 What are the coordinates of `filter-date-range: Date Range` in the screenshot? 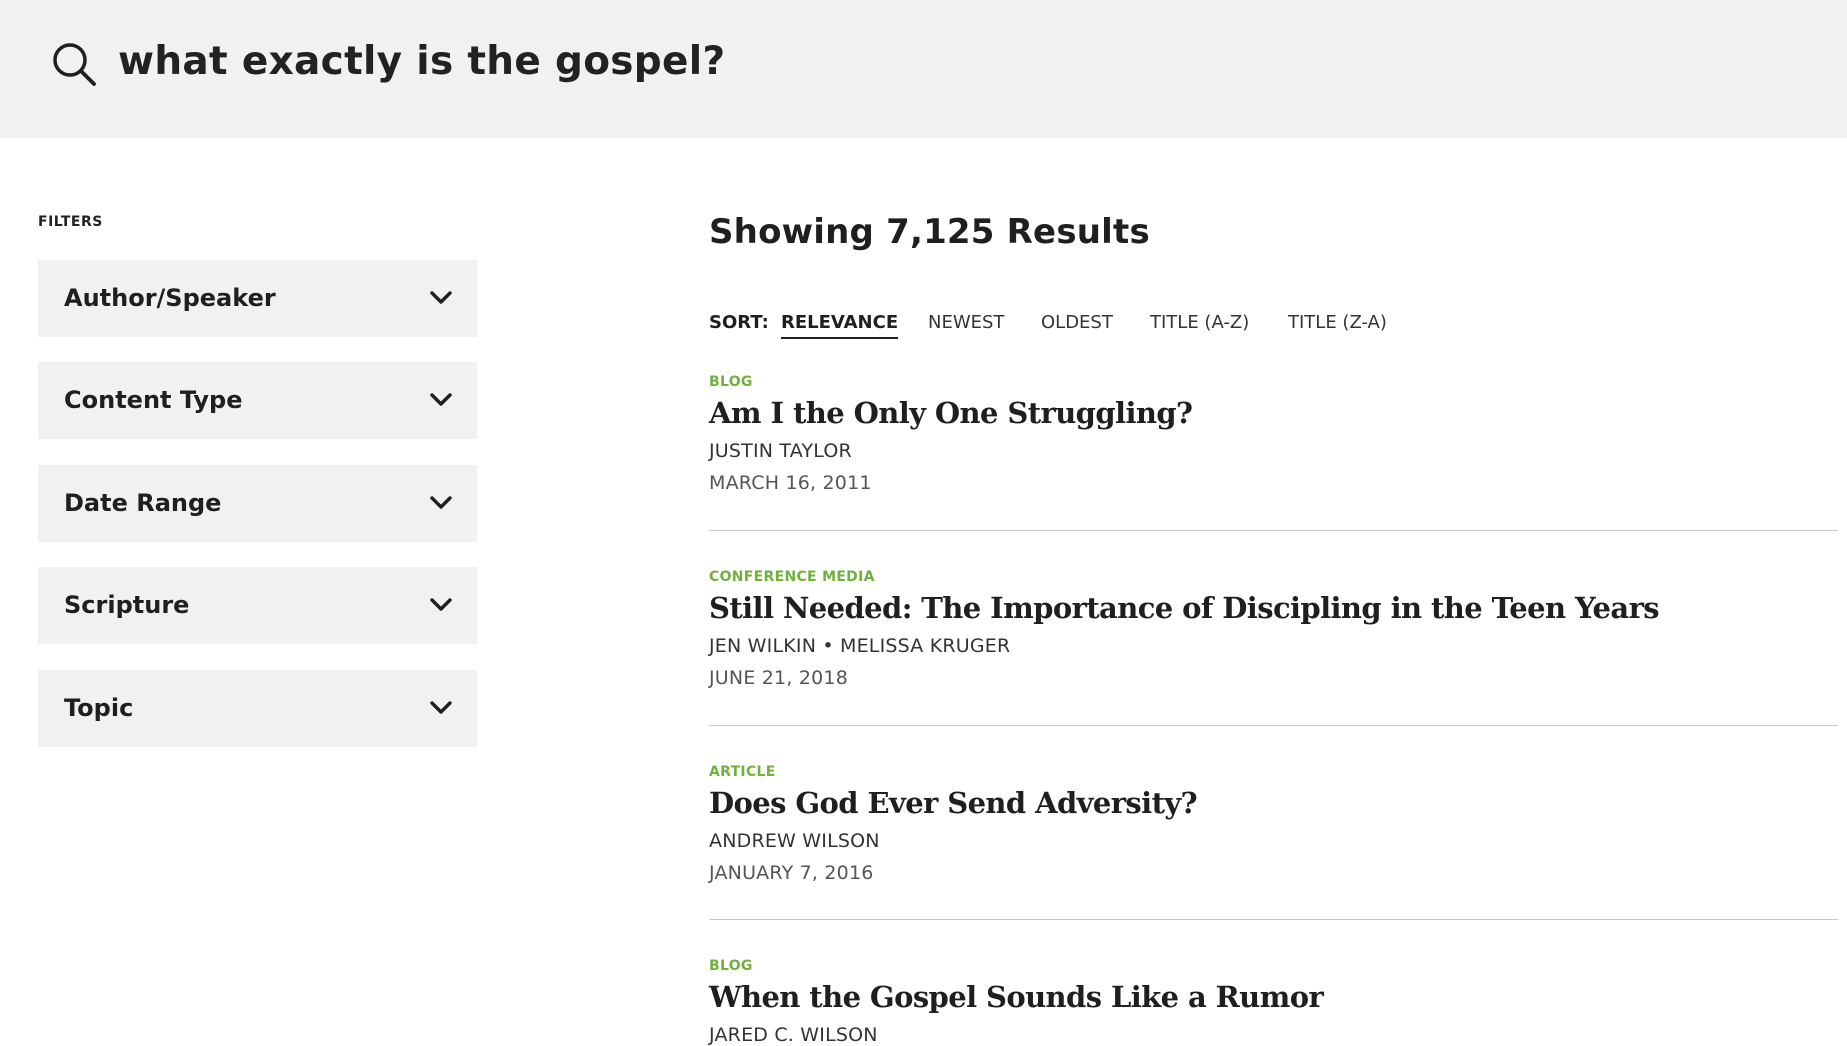 It's located at (257, 503).